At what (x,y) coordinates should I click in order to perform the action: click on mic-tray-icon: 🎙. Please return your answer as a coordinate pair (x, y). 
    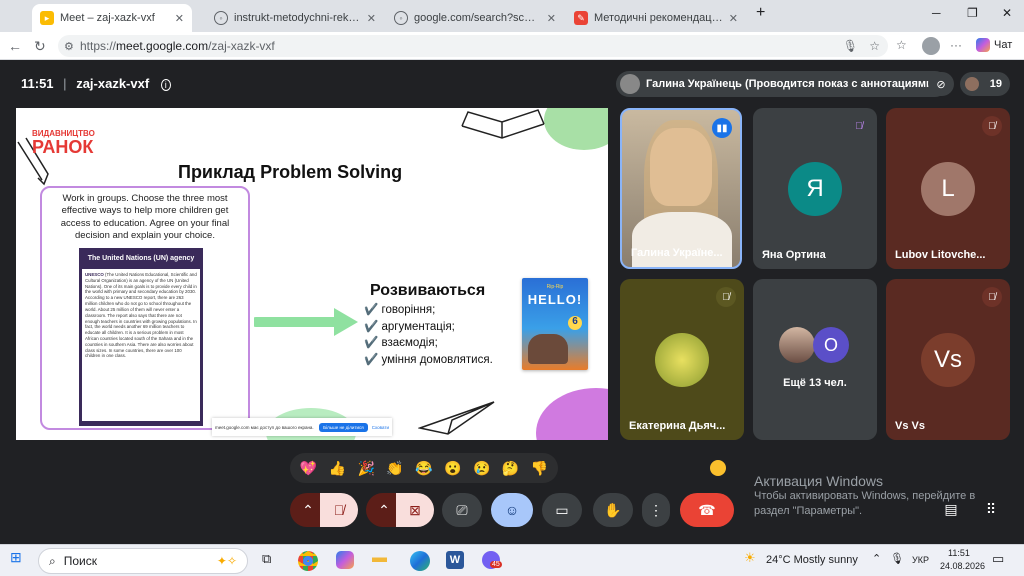
    Looking at the image, I should click on (897, 558).